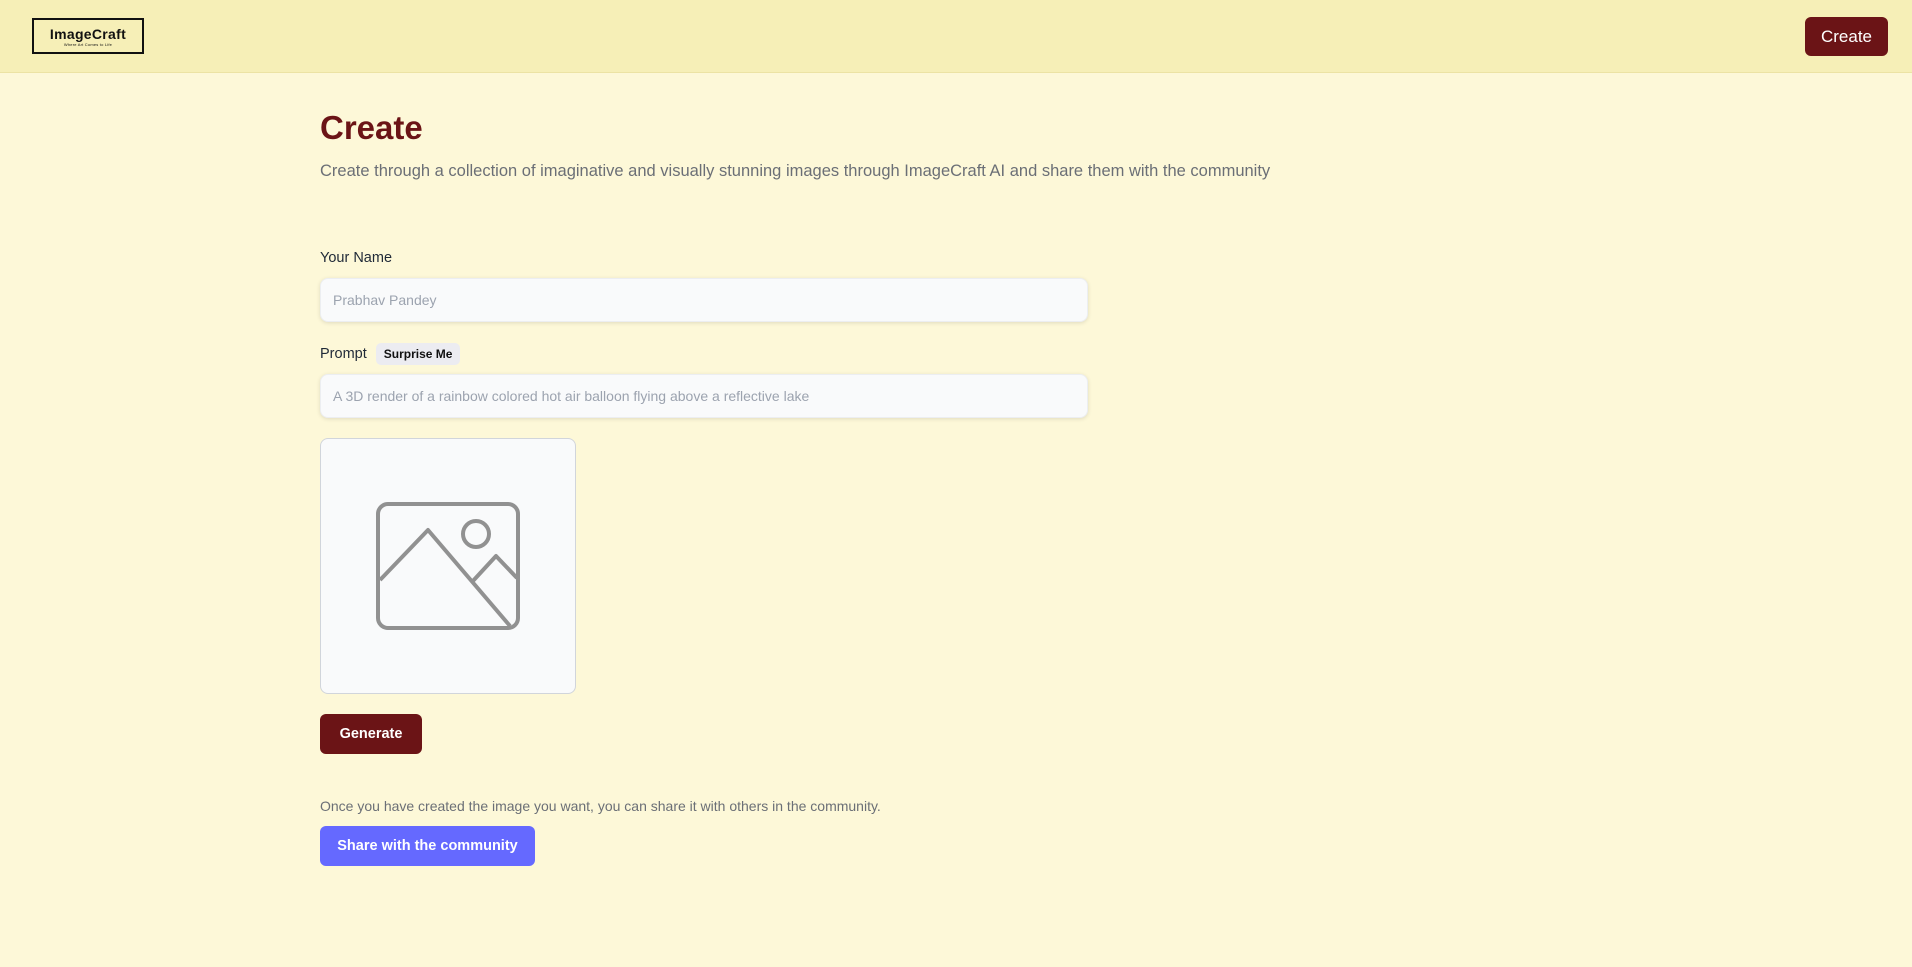 Image resolution: width=1912 pixels, height=967 pixels. Describe the element at coordinates (1846, 36) in the screenshot. I see `header-create-button: Create` at that location.